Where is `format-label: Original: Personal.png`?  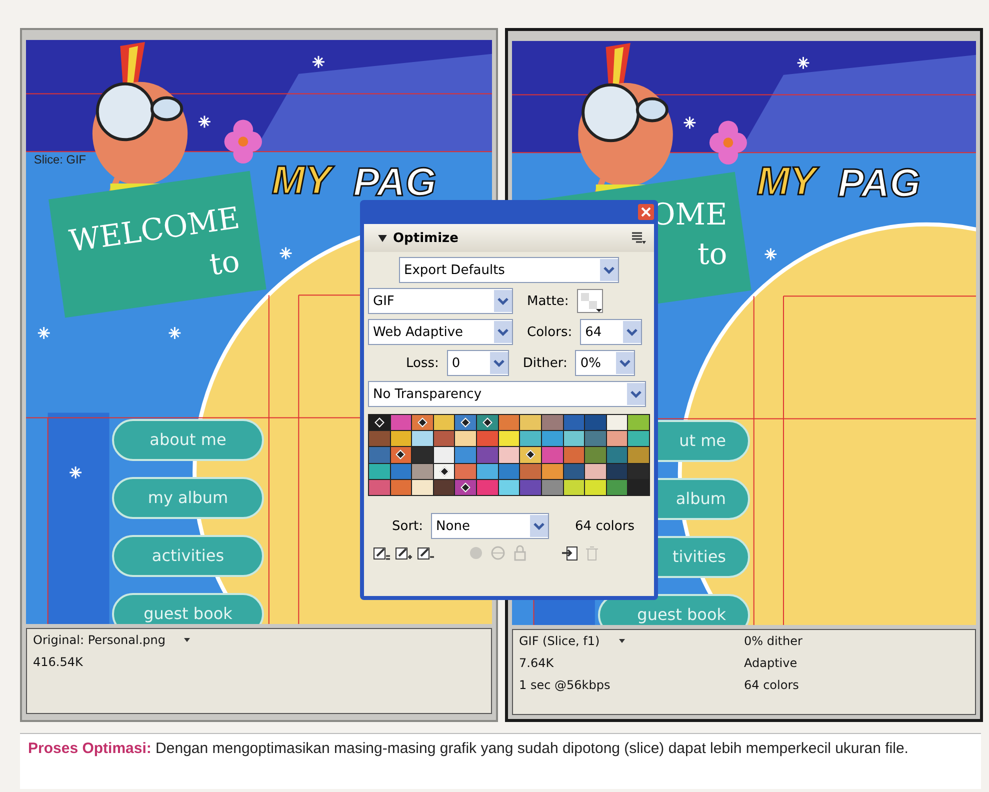 format-label: Original: Personal.png is located at coordinates (99, 640).